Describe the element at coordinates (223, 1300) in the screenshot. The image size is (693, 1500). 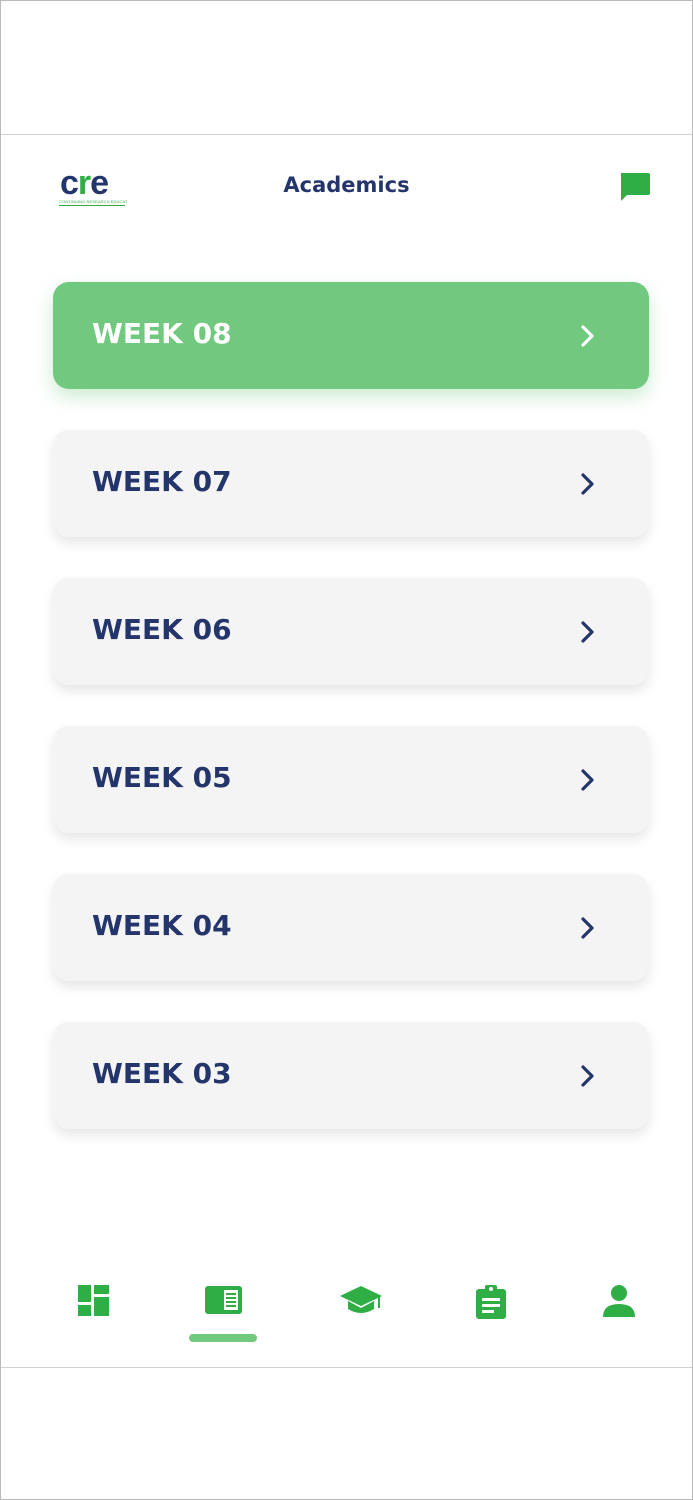
I see `book-icon` at that location.